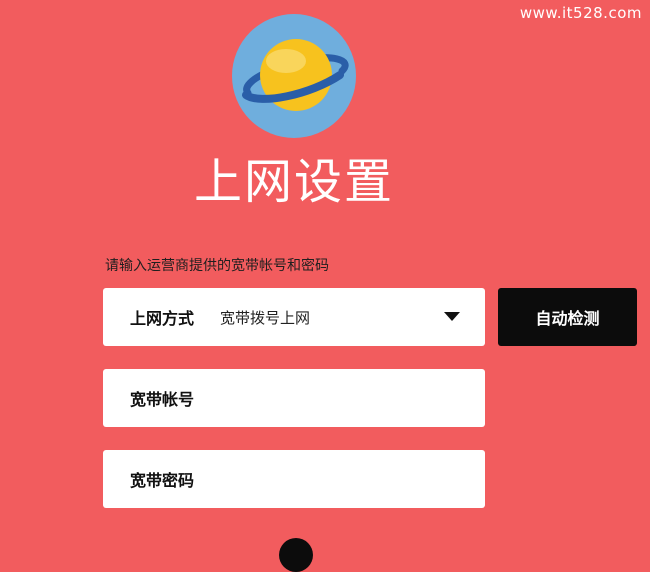  Describe the element at coordinates (344, 398) in the screenshot. I see `account-input` at that location.